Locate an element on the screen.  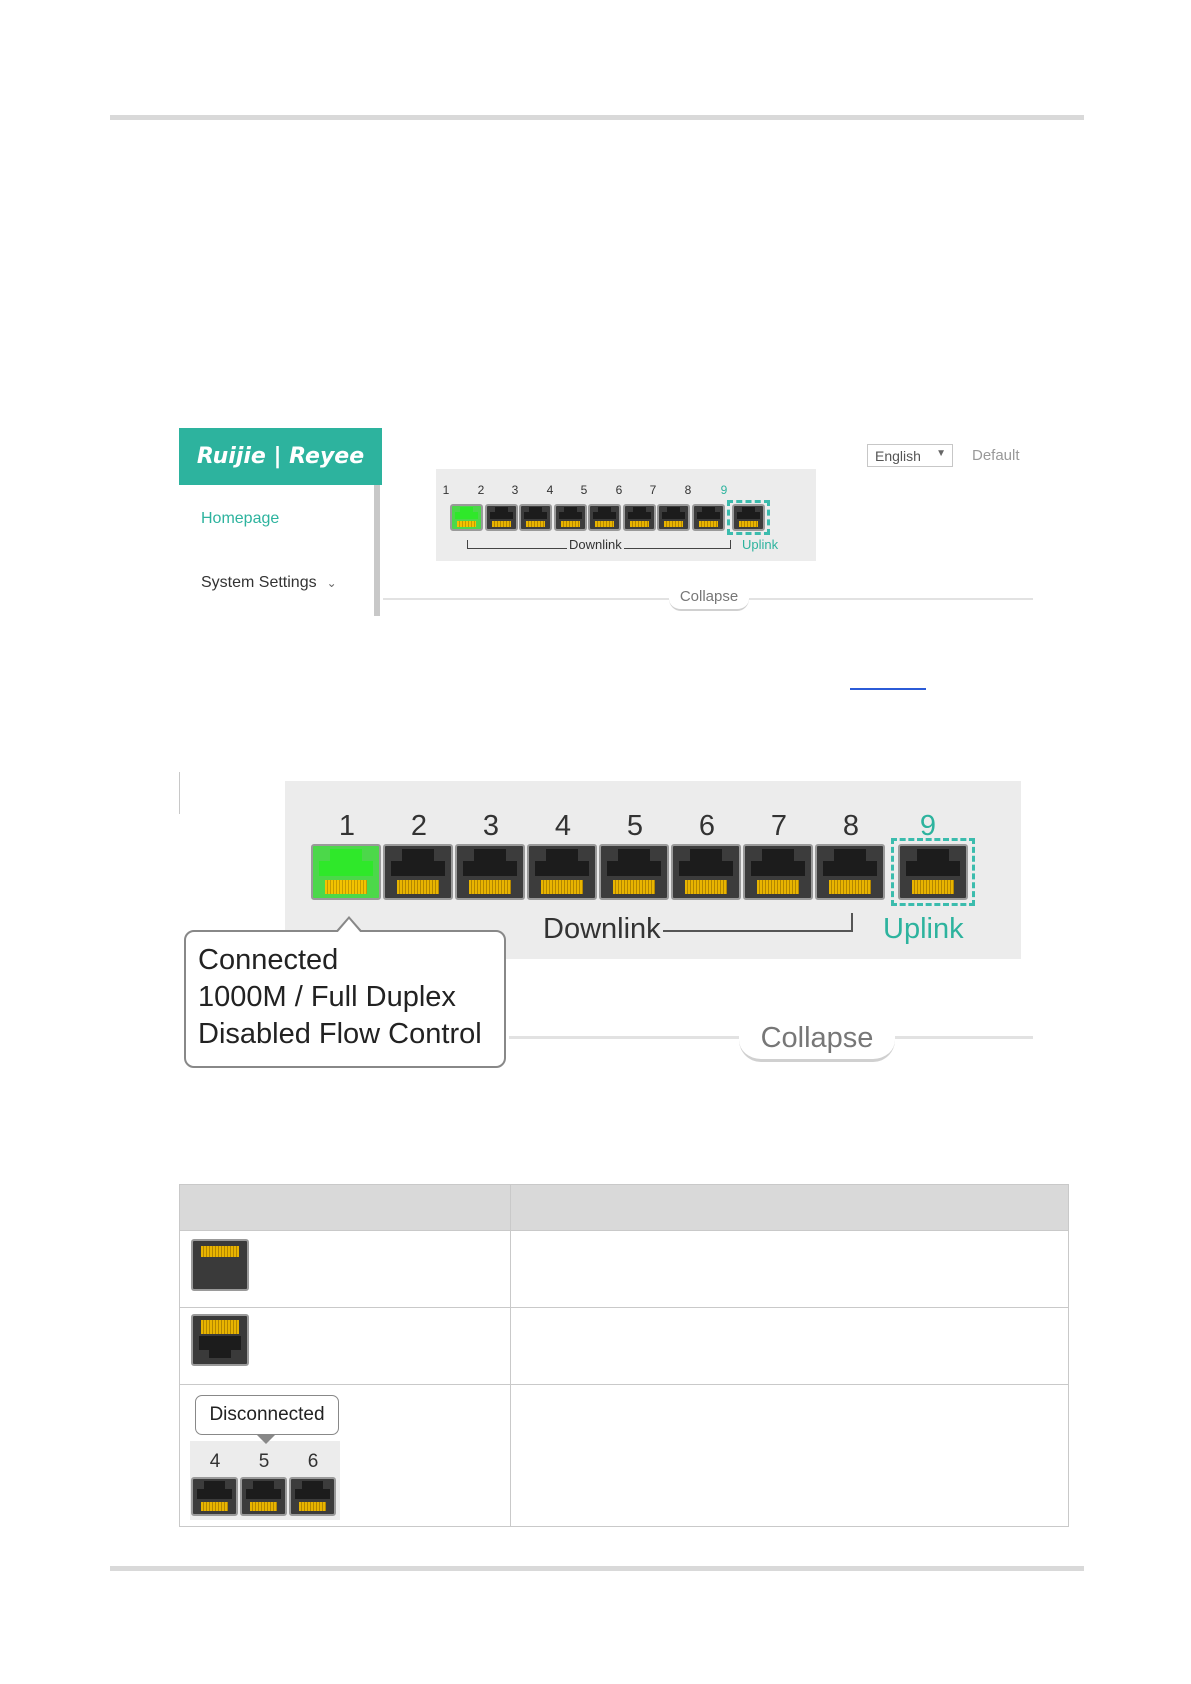
nav-homepage: Homepage is located at coordinates (240, 519).